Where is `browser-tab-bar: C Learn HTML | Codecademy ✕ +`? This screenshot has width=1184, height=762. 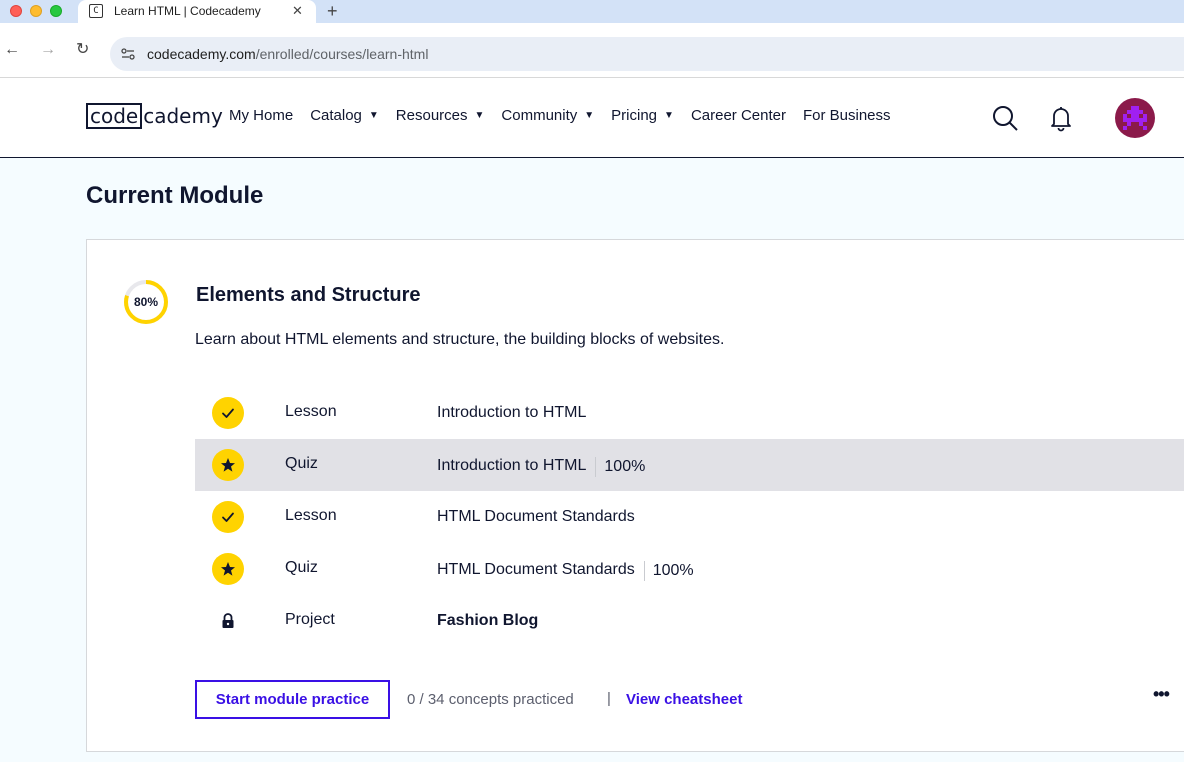
browser-tab-bar: C Learn HTML | Codecademy ✕ + is located at coordinates (592, 11).